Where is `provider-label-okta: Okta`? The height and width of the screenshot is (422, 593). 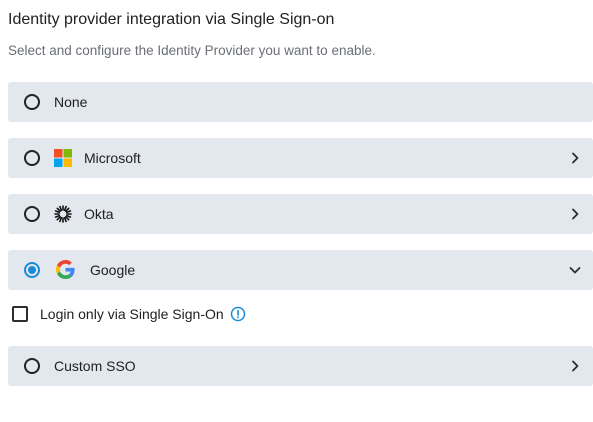 provider-label-okta: Okta is located at coordinates (99, 214).